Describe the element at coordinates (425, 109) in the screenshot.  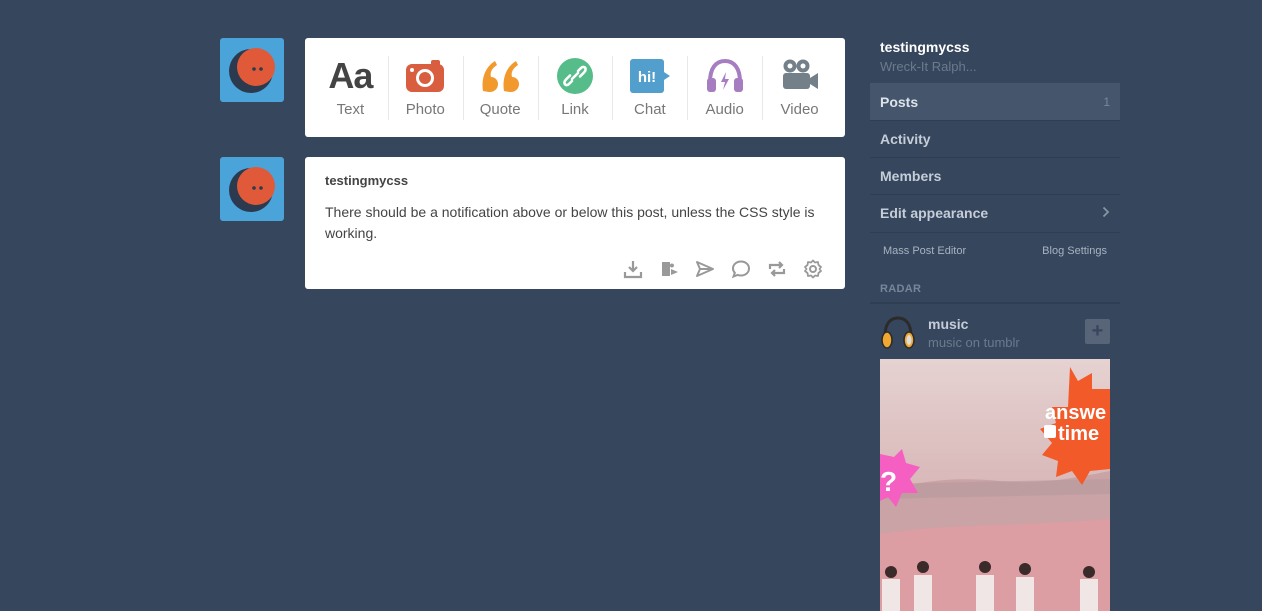
I see `post-type-label: Photo` at that location.